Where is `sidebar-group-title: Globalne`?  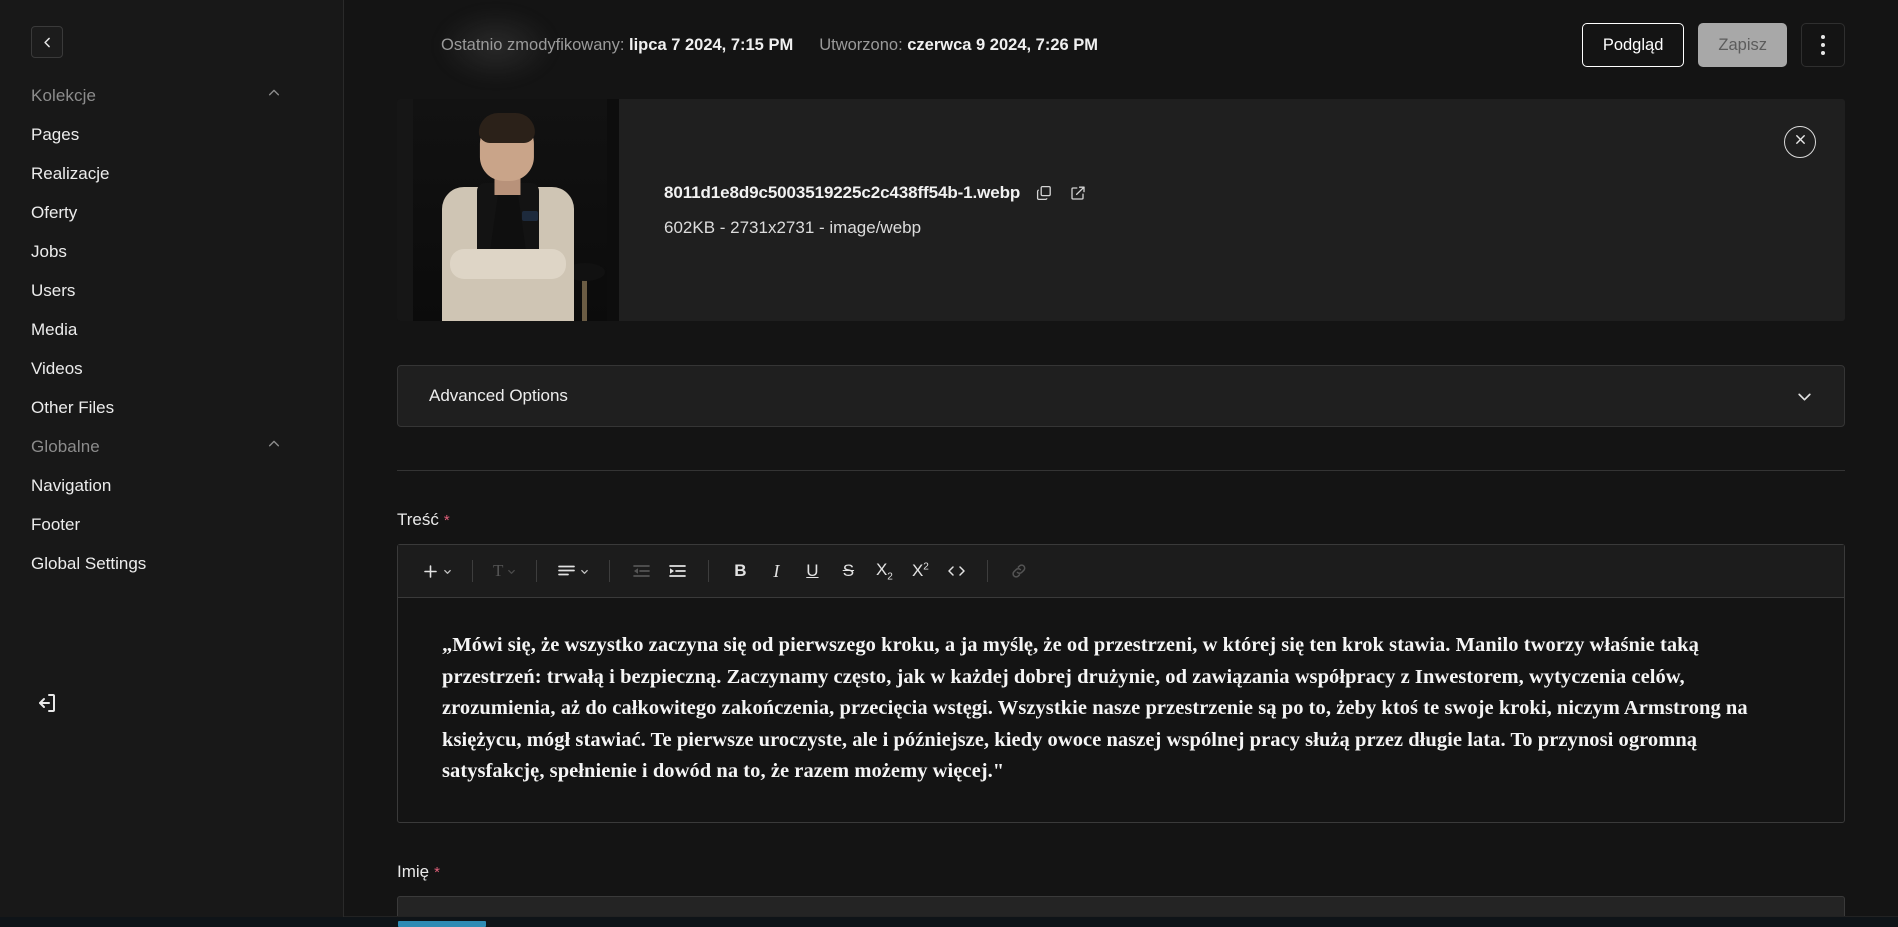
sidebar-group-title: Globalne is located at coordinates (65, 446).